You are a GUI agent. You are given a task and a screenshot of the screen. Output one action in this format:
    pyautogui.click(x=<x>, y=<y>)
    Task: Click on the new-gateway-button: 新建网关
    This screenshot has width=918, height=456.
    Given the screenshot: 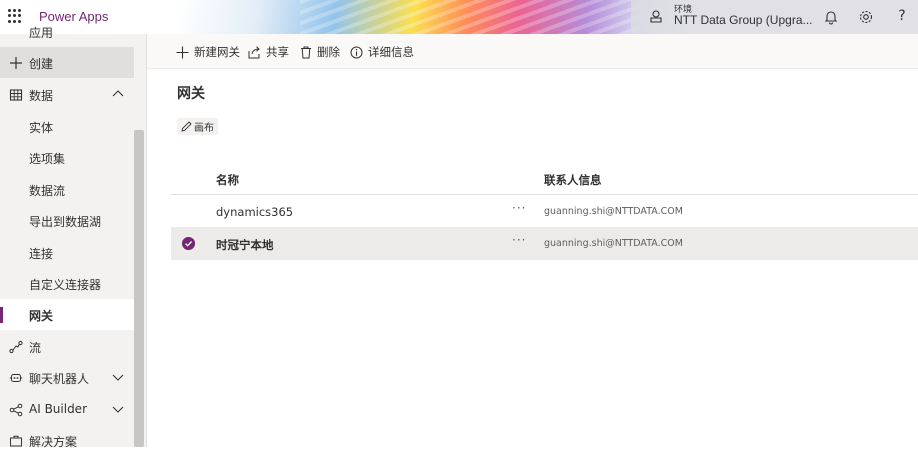 What is the action you would take?
    pyautogui.click(x=208, y=52)
    